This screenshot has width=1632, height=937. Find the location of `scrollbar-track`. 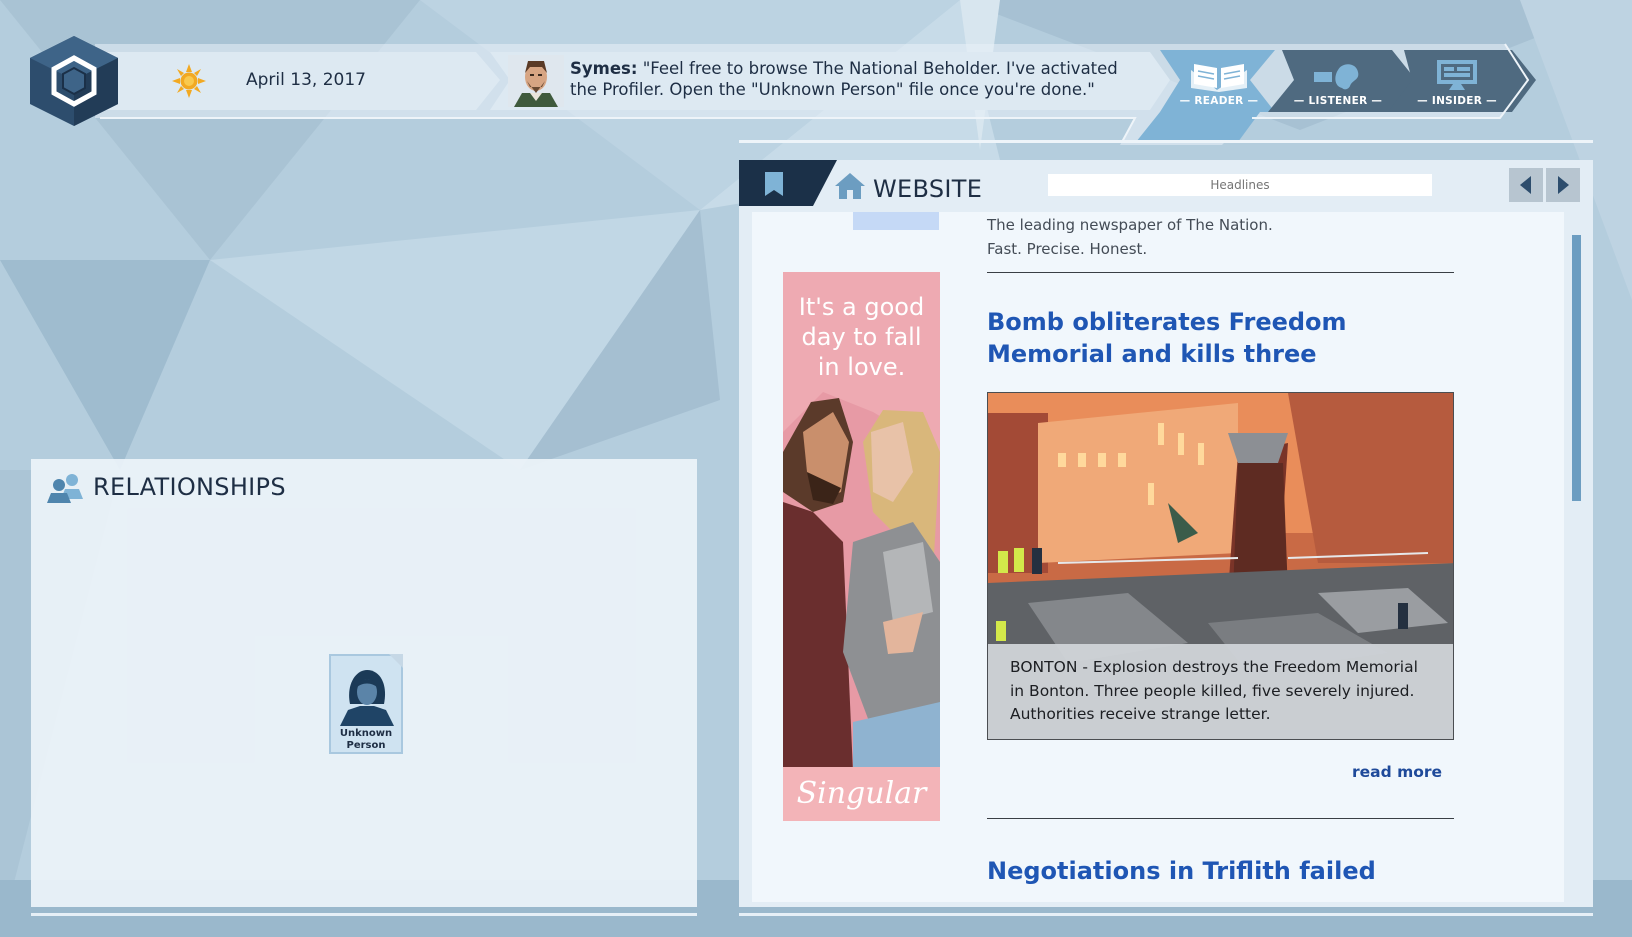

scrollbar-track is located at coordinates (1576, 565).